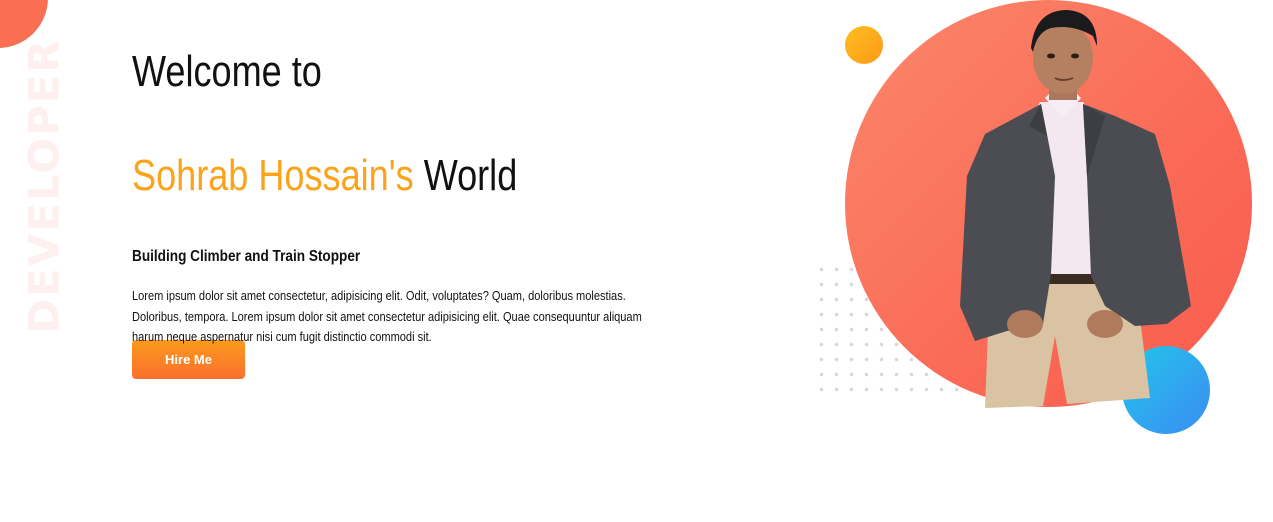 Image resolution: width=1273 pixels, height=522 pixels. I want to click on portrait-photo-icon, so click(1075, 209).